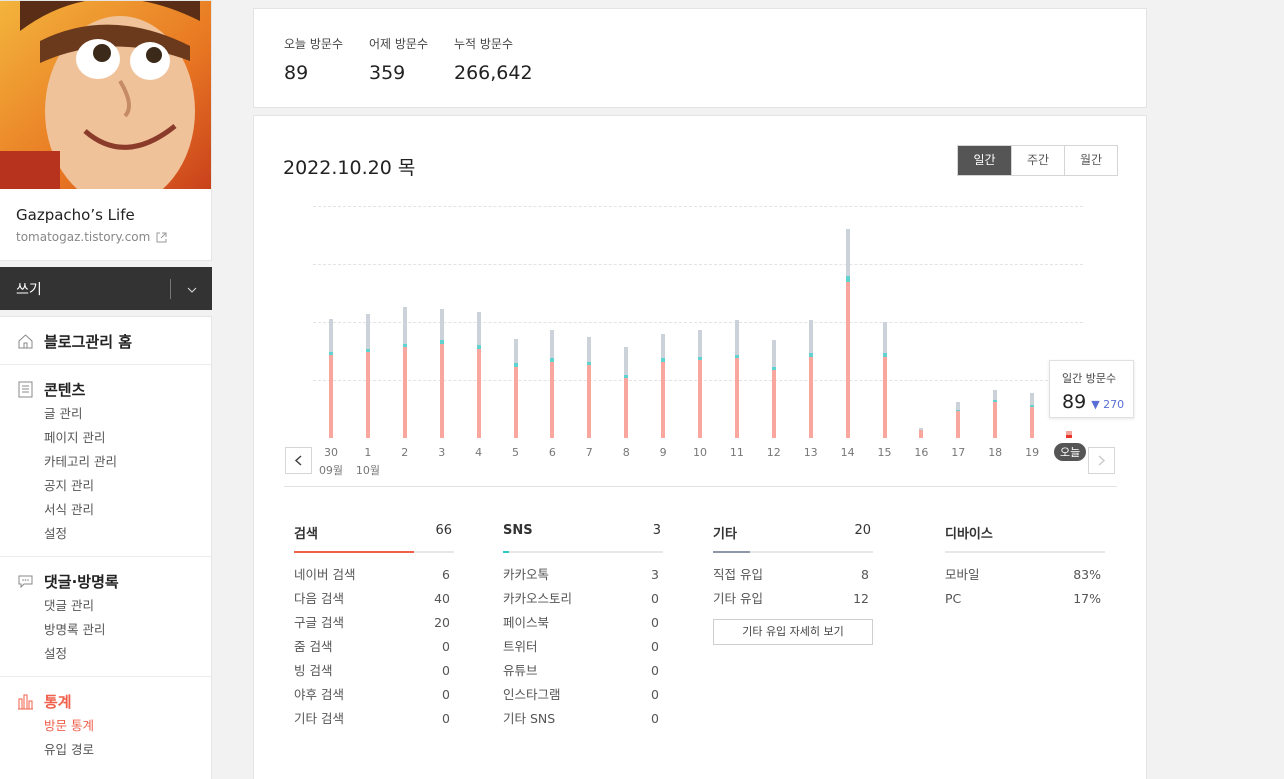 Image resolution: width=1284 pixels, height=779 pixels. What do you see at coordinates (105, 654) in the screenshot?
I see `sidebar-sub-comment-settings: 설정` at bounding box center [105, 654].